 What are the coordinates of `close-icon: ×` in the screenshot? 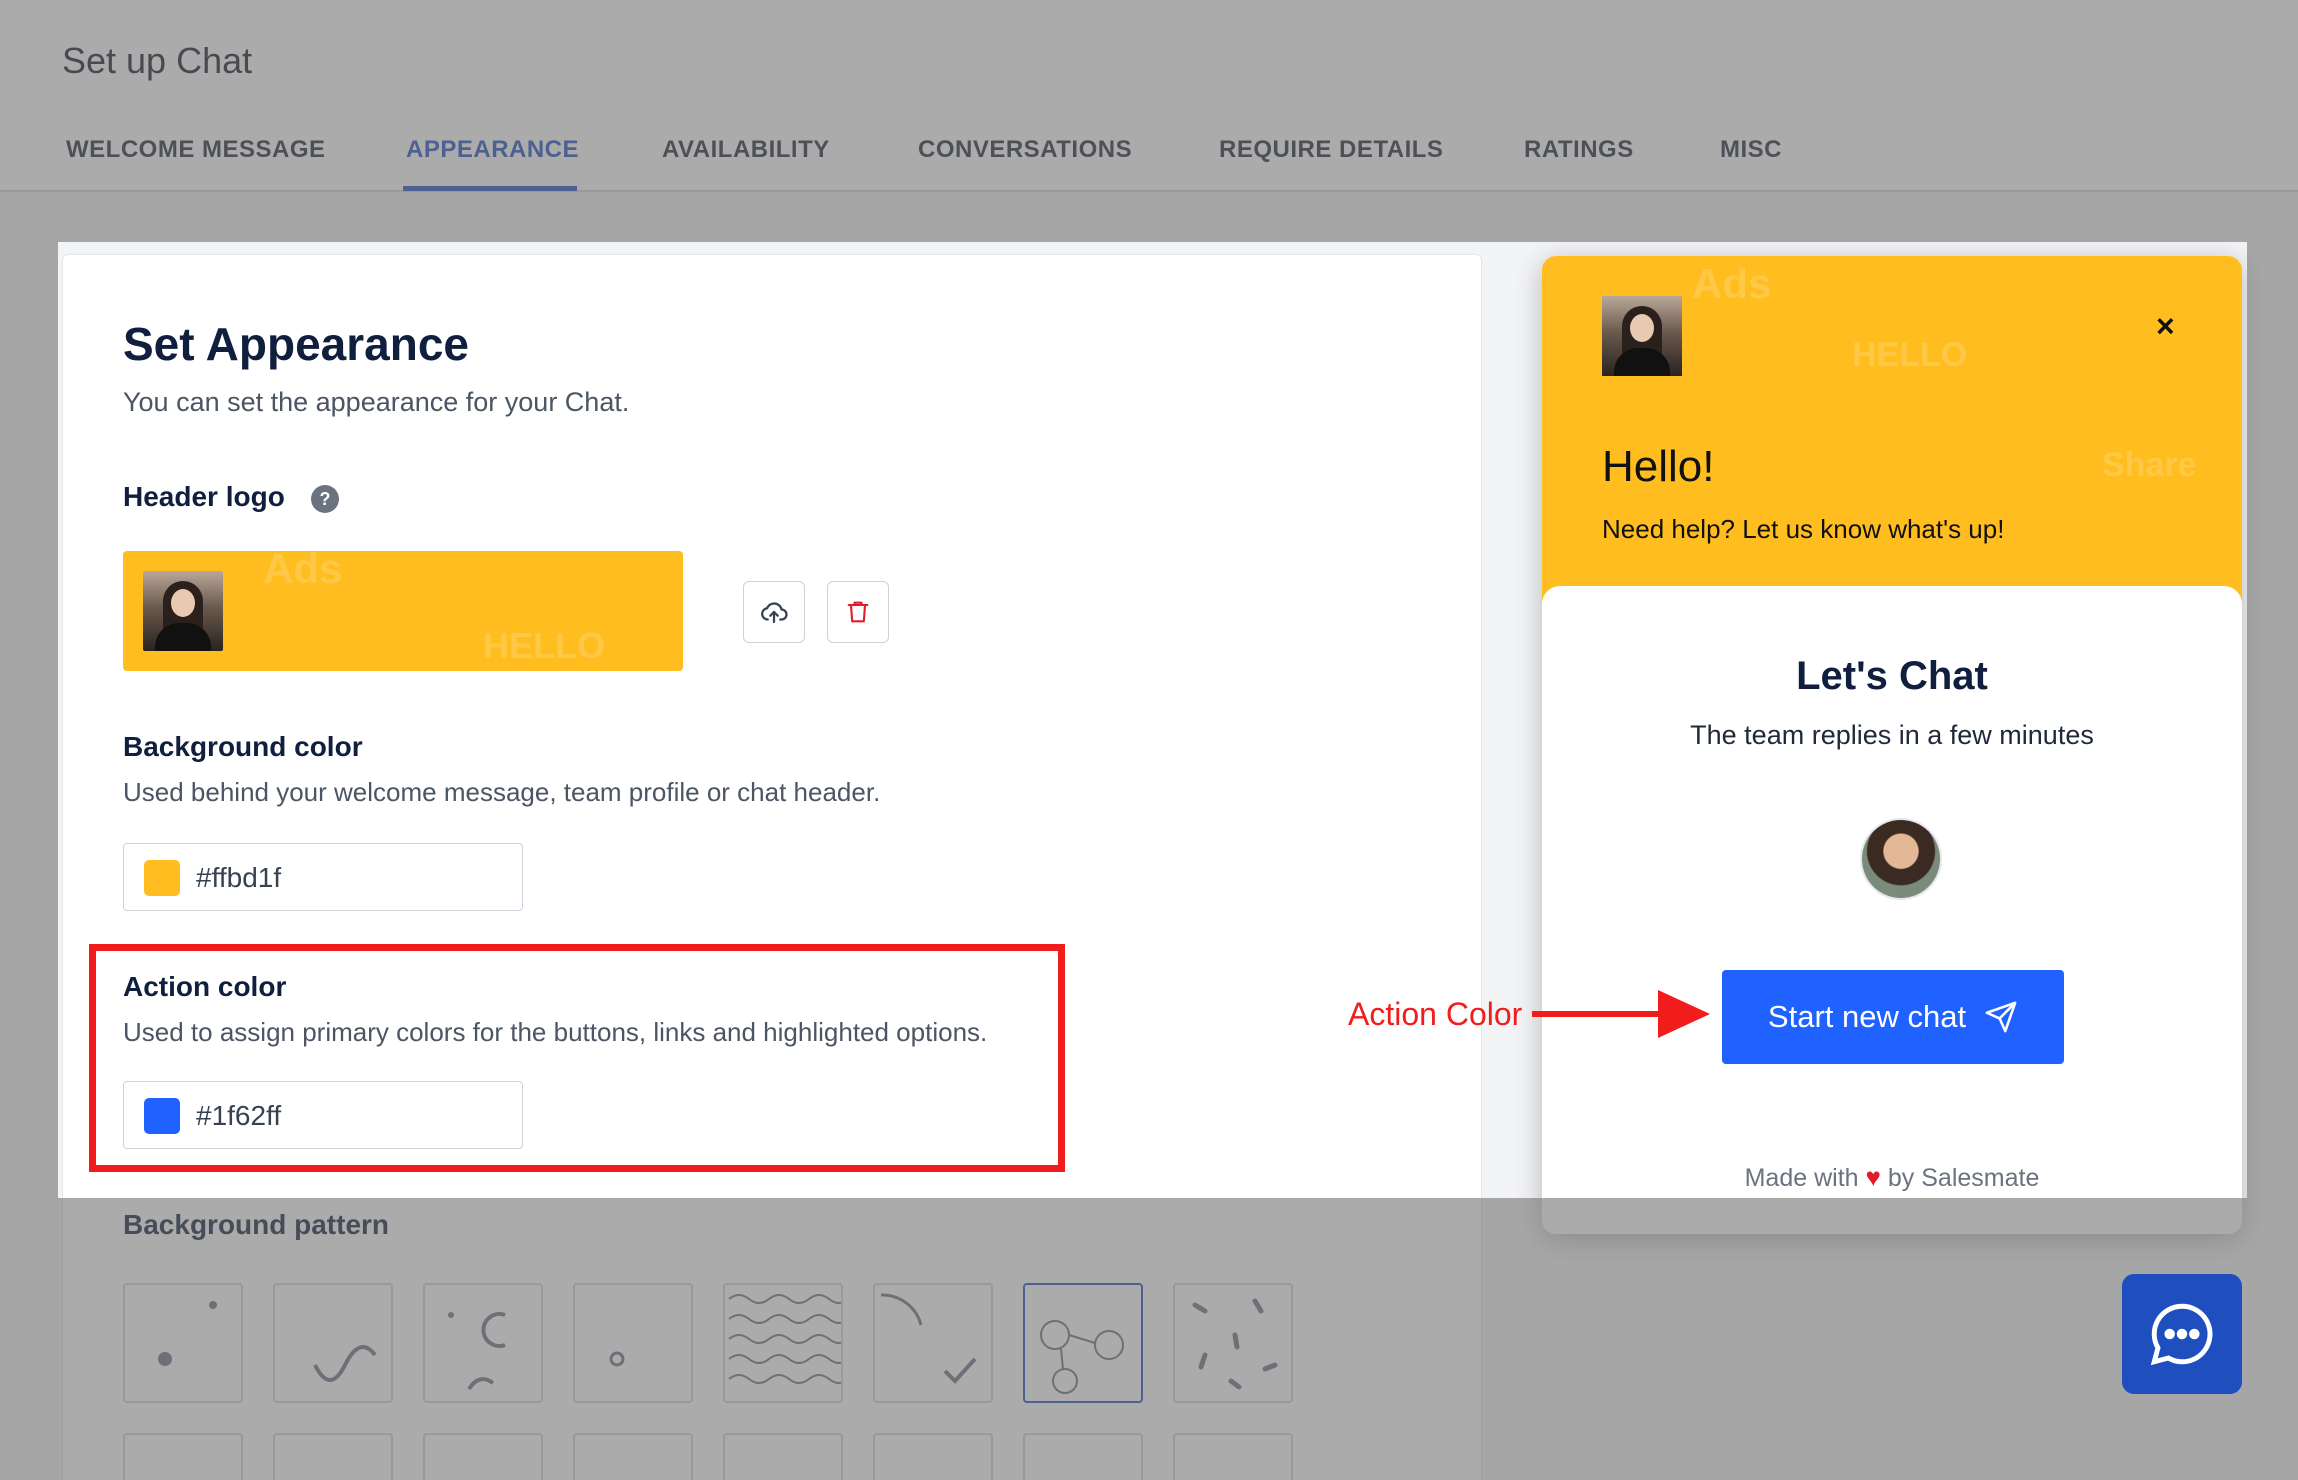 It's located at (2165, 326).